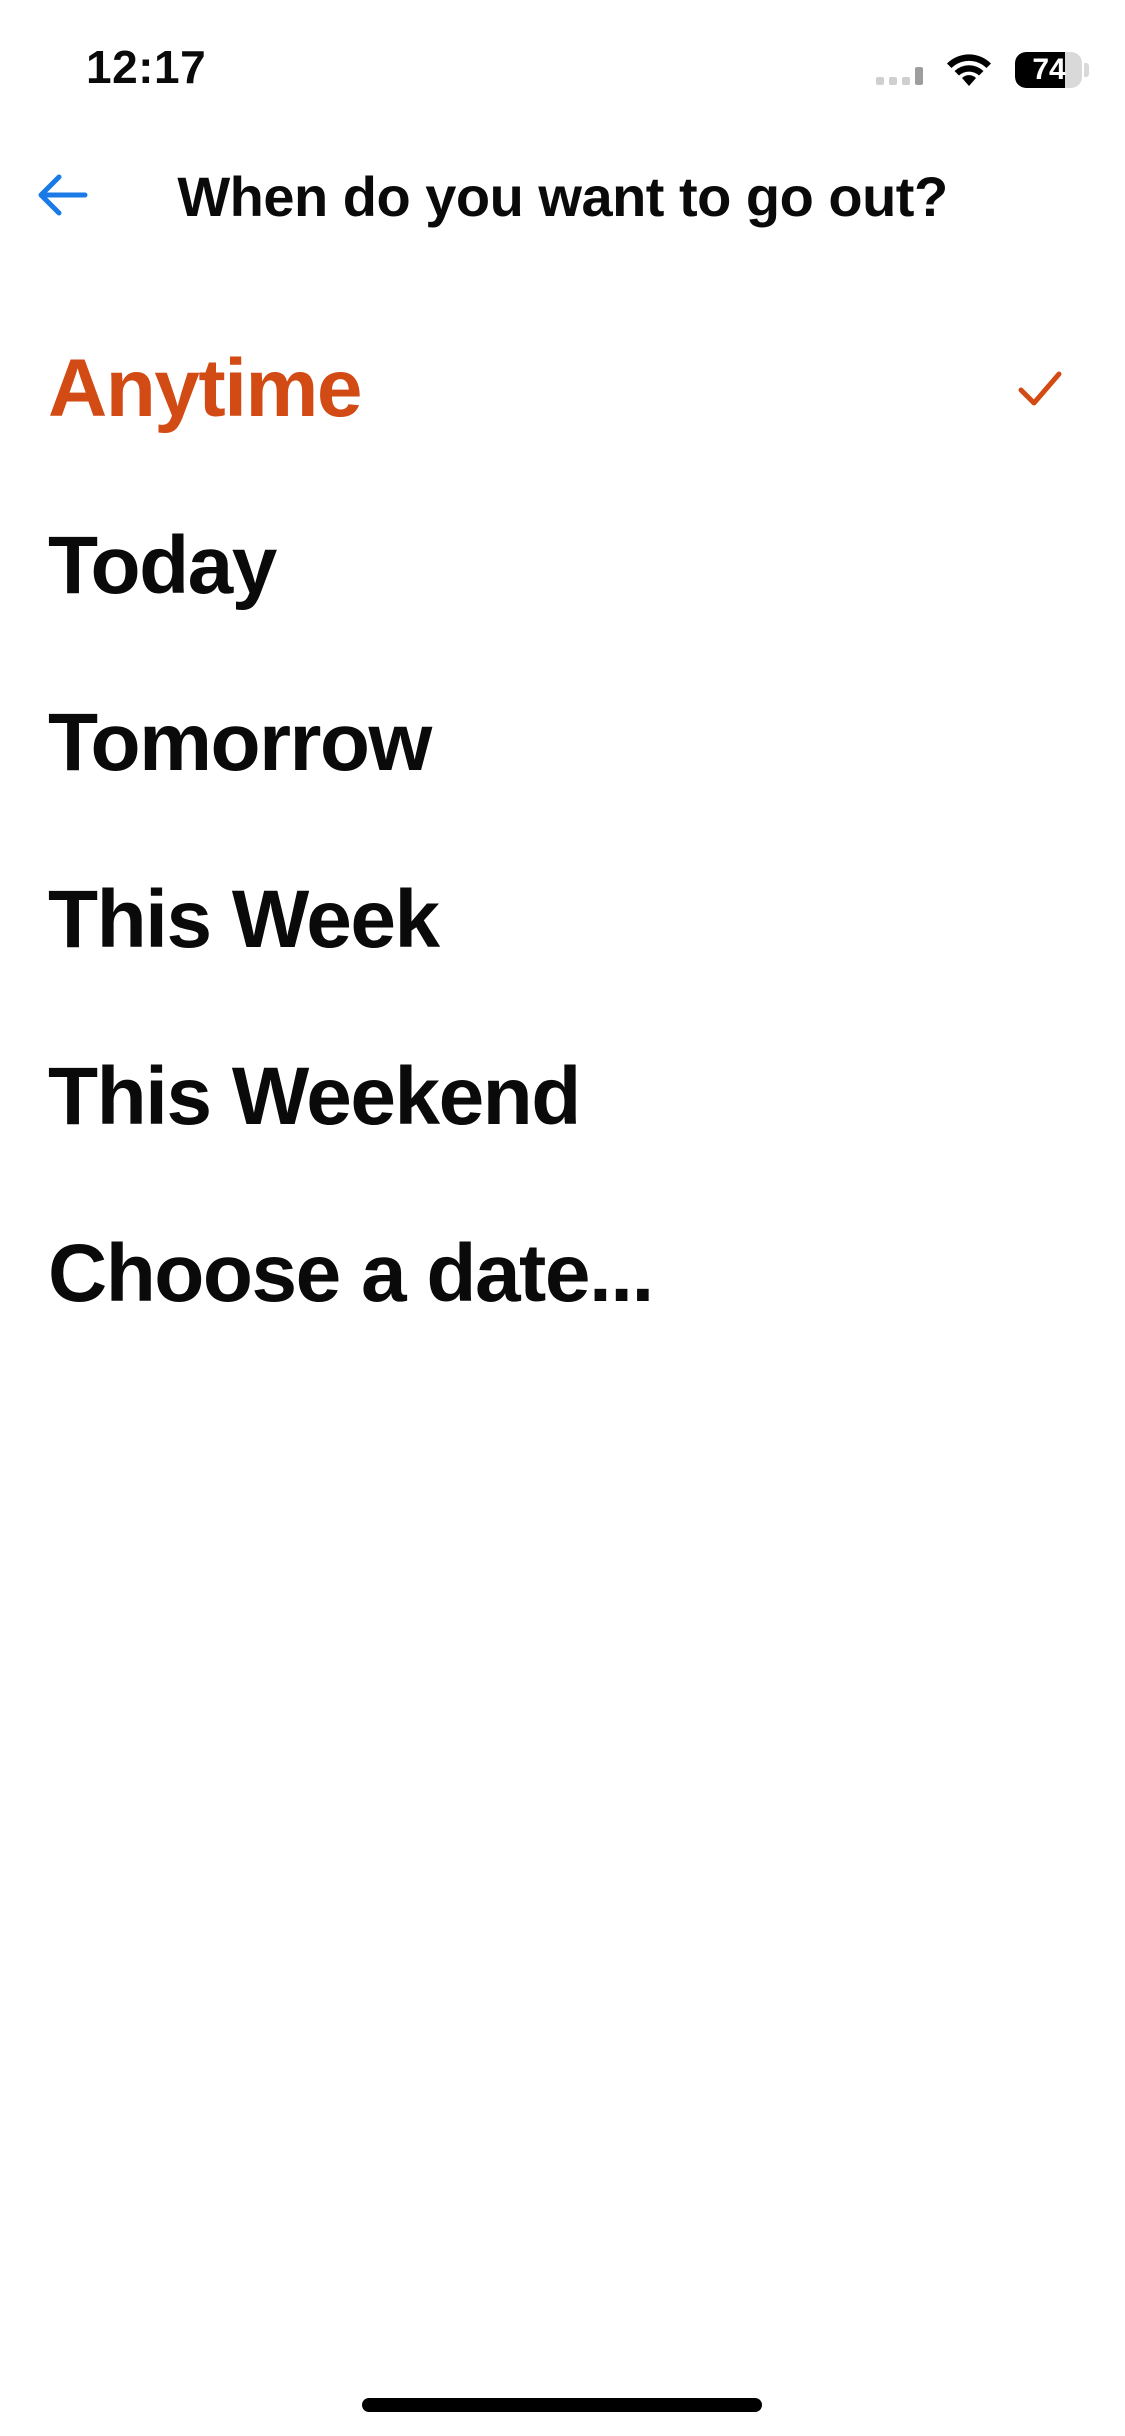  I want to click on battery-level: 74, so click(1049, 69).